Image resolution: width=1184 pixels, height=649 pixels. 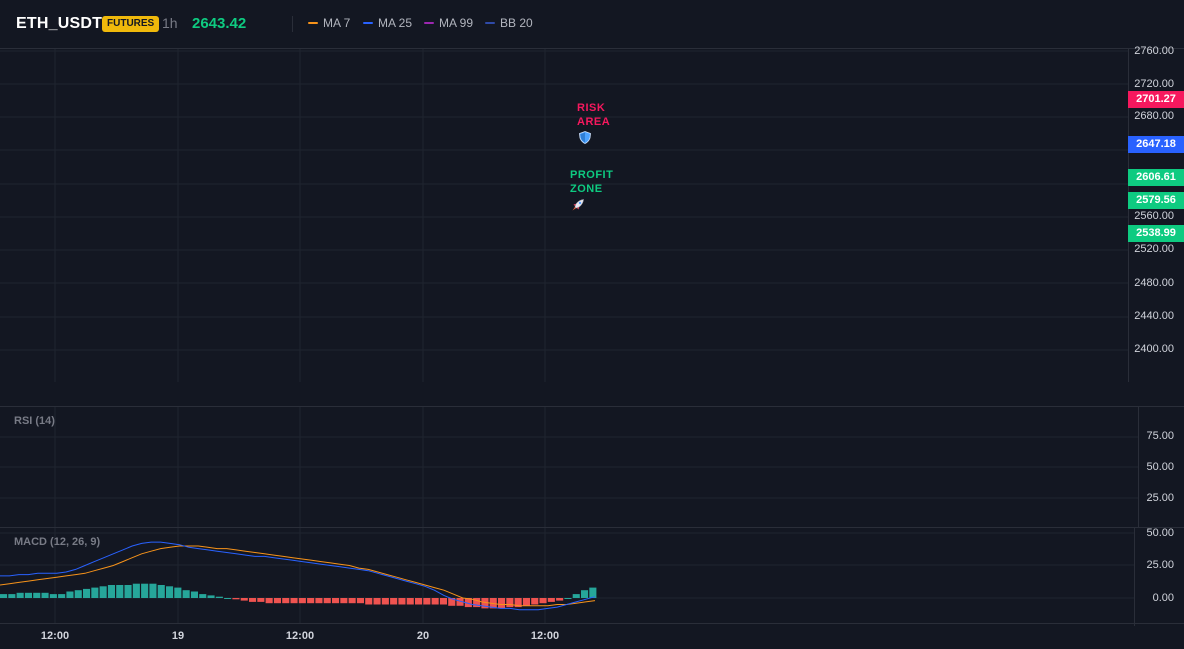 I want to click on rsi-tick: 25.00, so click(x=1160, y=498).